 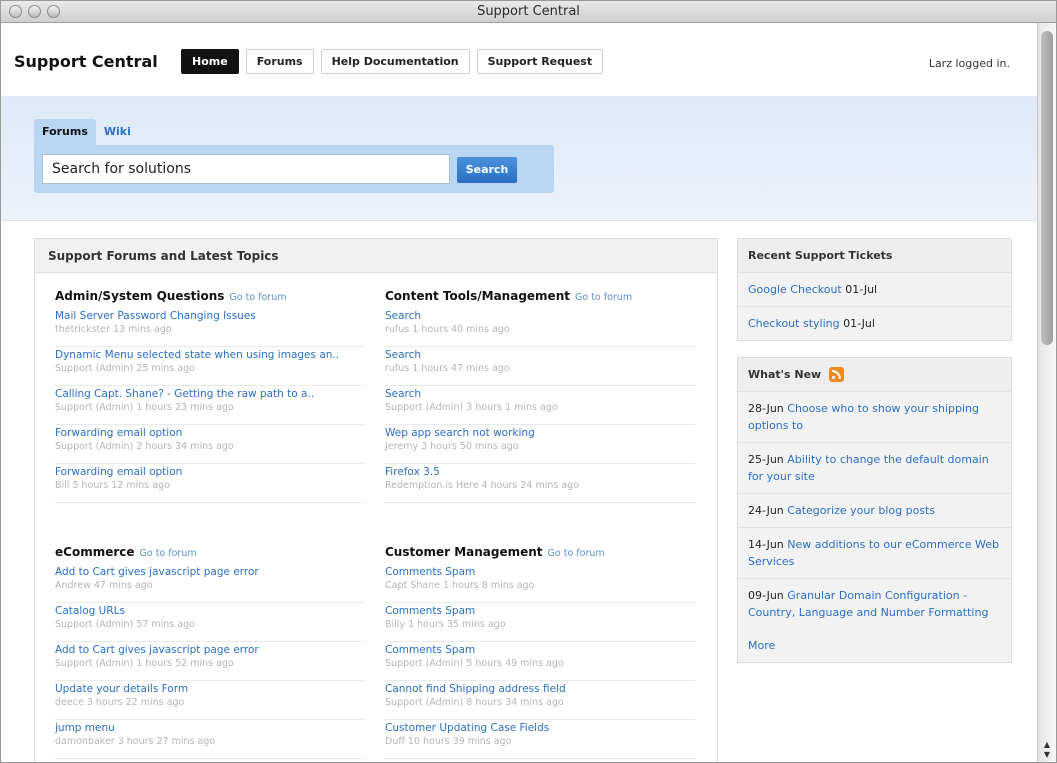 I want to click on nav-home-button: Home, so click(x=210, y=61).